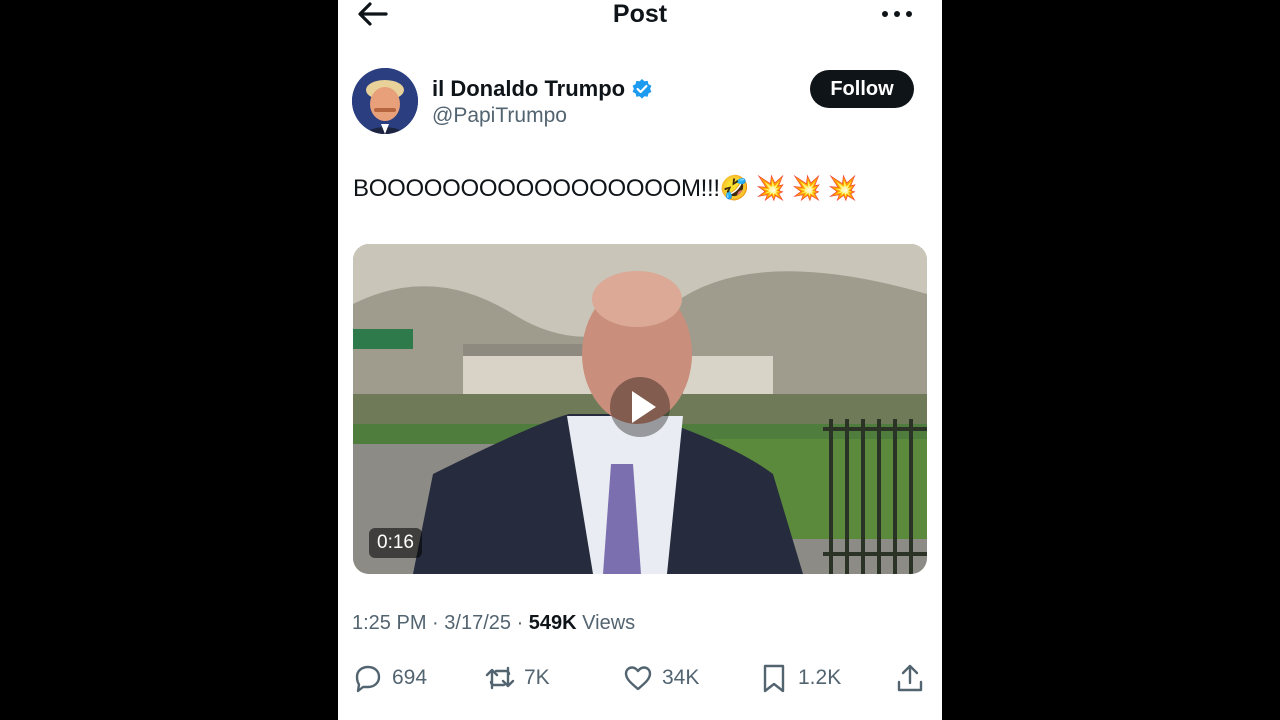 This screenshot has height=720, width=1280. I want to click on avatar, so click(385, 101).